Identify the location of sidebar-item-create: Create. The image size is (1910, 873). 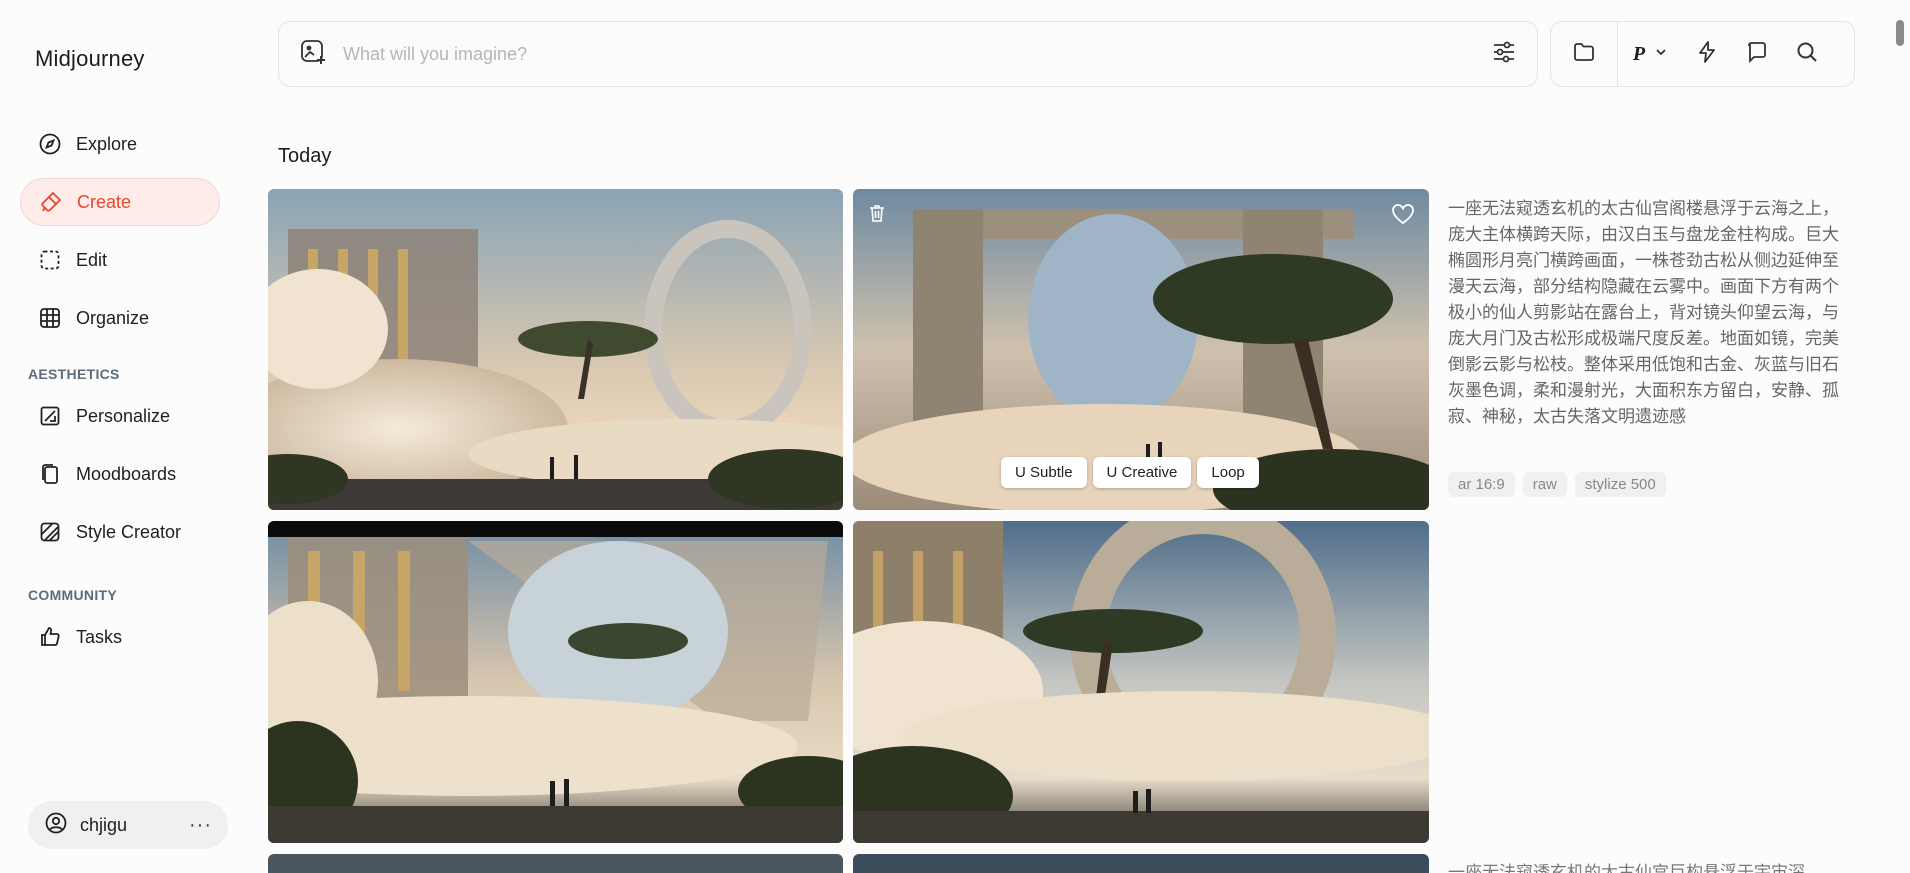
(120, 202).